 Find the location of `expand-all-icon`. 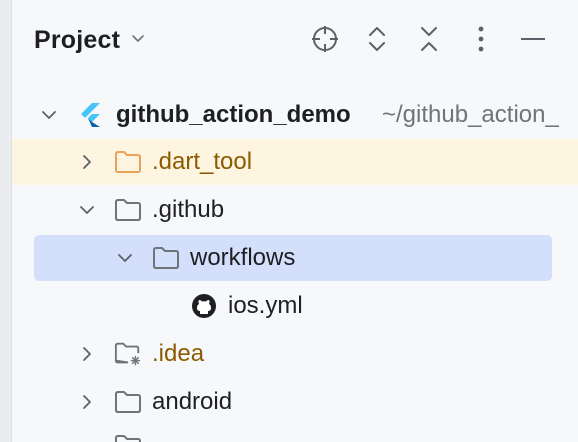

expand-all-icon is located at coordinates (377, 41).